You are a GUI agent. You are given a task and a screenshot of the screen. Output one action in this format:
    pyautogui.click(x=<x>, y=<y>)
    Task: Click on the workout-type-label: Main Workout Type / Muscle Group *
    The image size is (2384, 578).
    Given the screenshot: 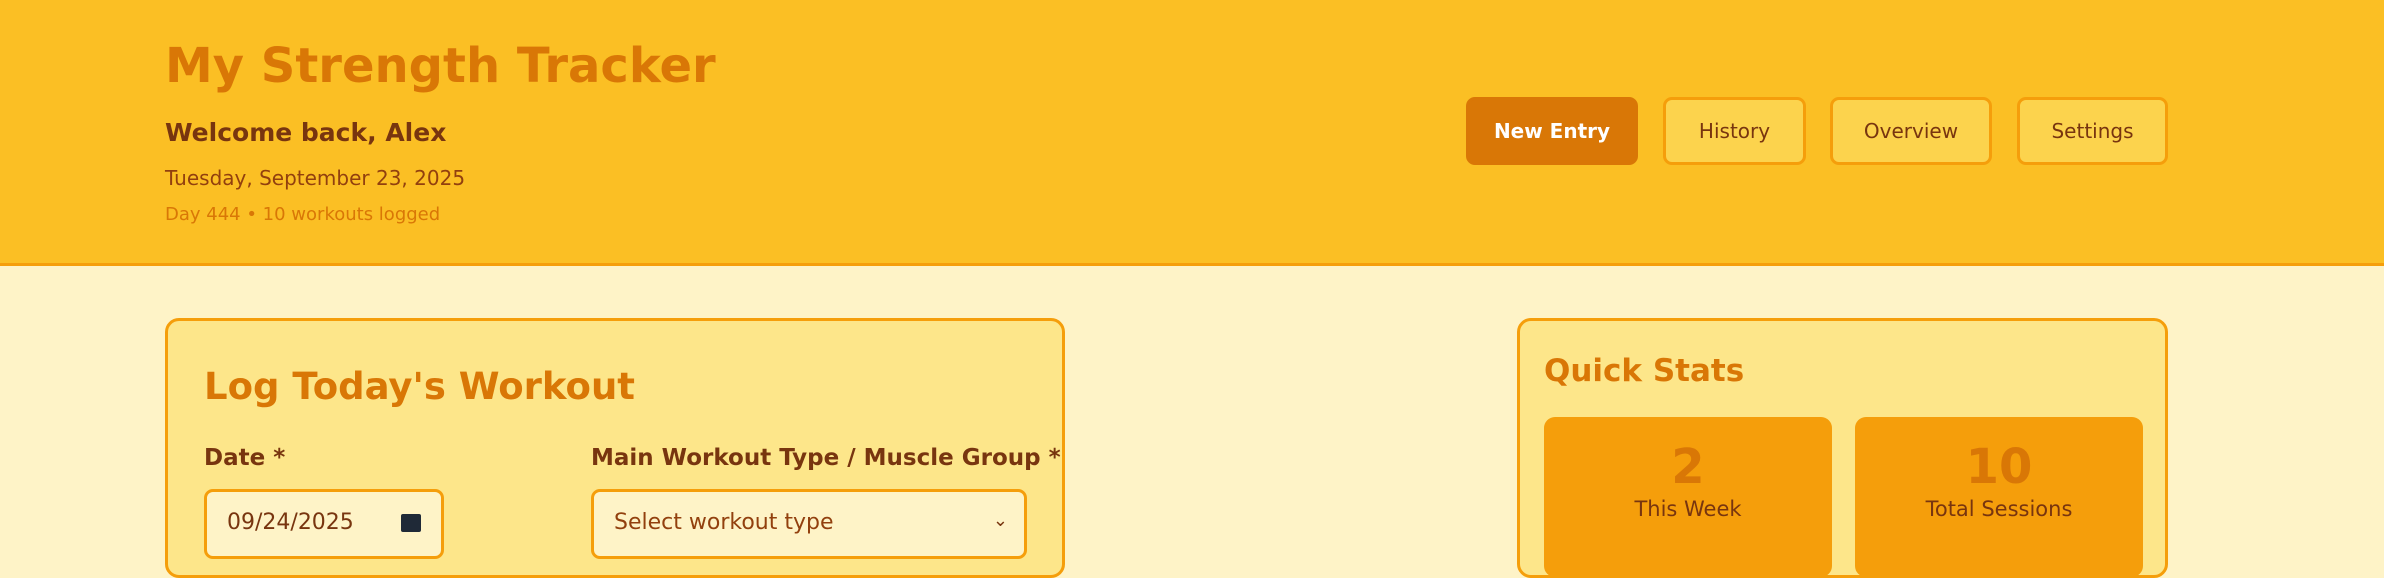 What is the action you would take?
    pyautogui.click(x=826, y=458)
    